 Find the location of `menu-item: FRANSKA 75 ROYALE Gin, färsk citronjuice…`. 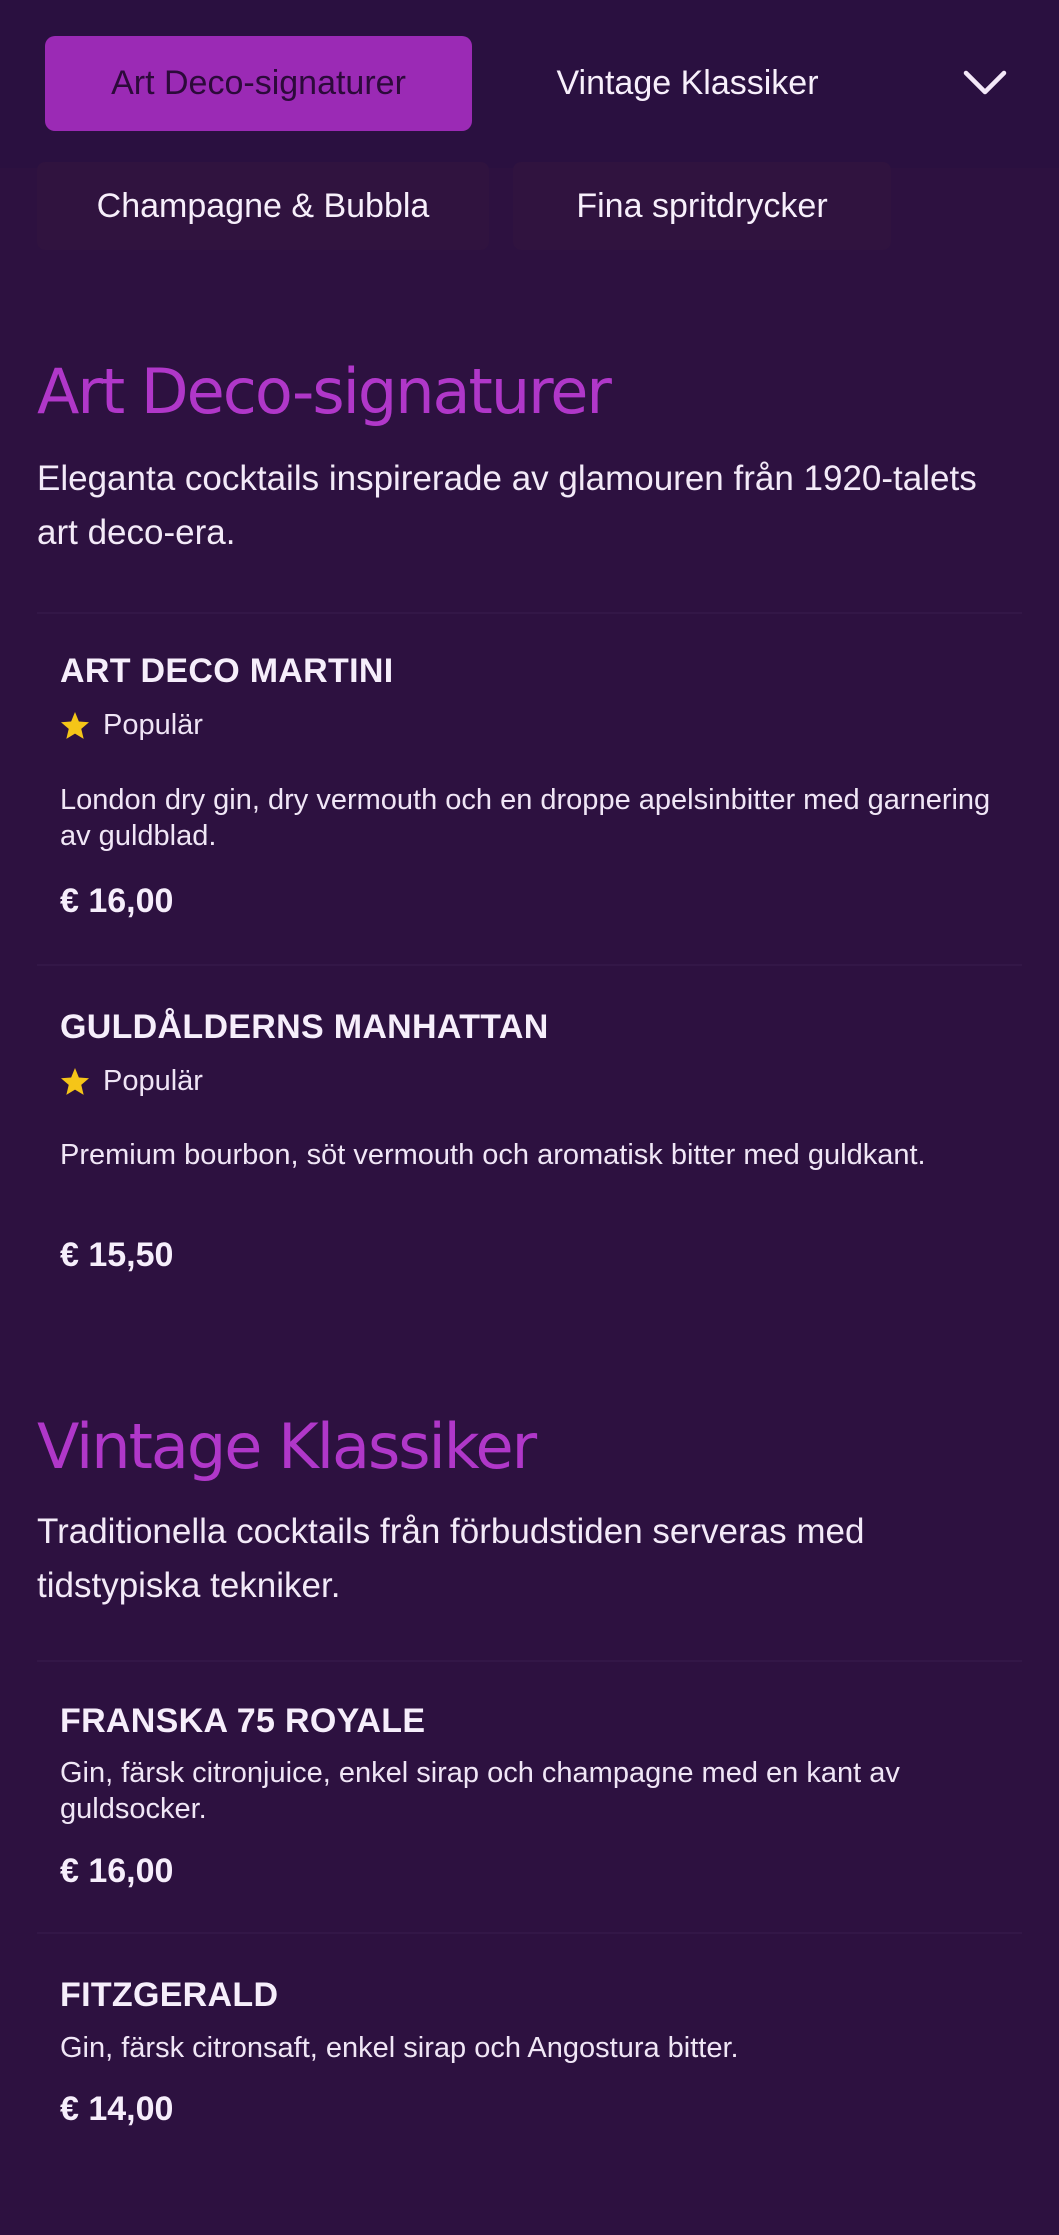

menu-item: FRANSKA 75 ROYALE Gin, färsk citronjuice… is located at coordinates (529, 1798).